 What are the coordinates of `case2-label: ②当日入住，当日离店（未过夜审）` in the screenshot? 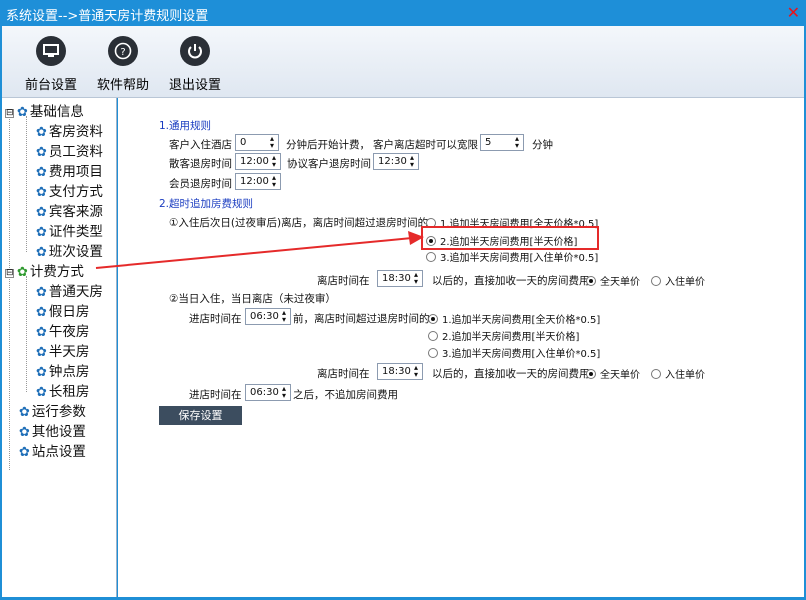 It's located at (252, 299).